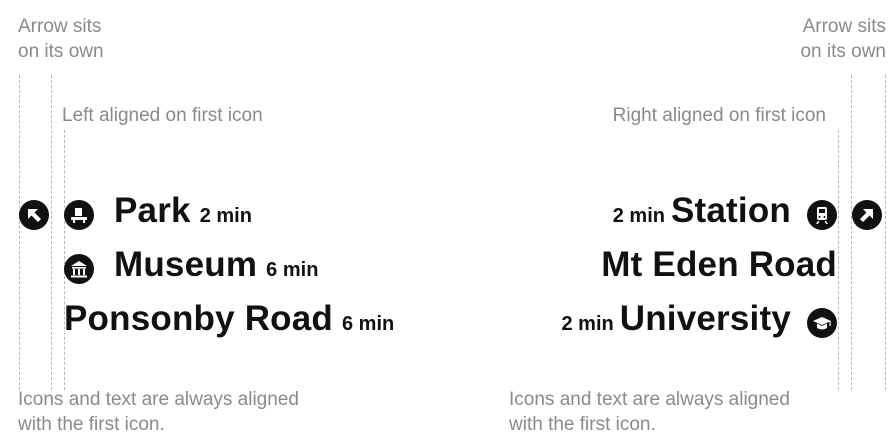 Image resolution: width=890 pixels, height=444 pixels. Describe the element at coordinates (34, 215) in the screenshot. I see `arrow-up-left-icon` at that location.